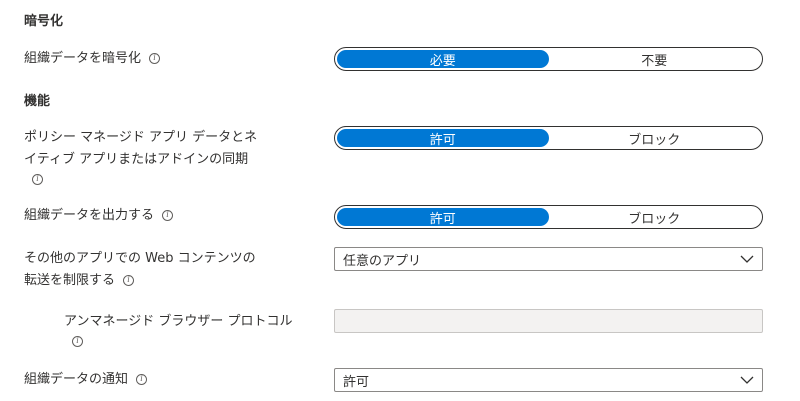 This screenshot has height=401, width=800. I want to click on save-output-toggle: 許可 ブロック, so click(548, 217).